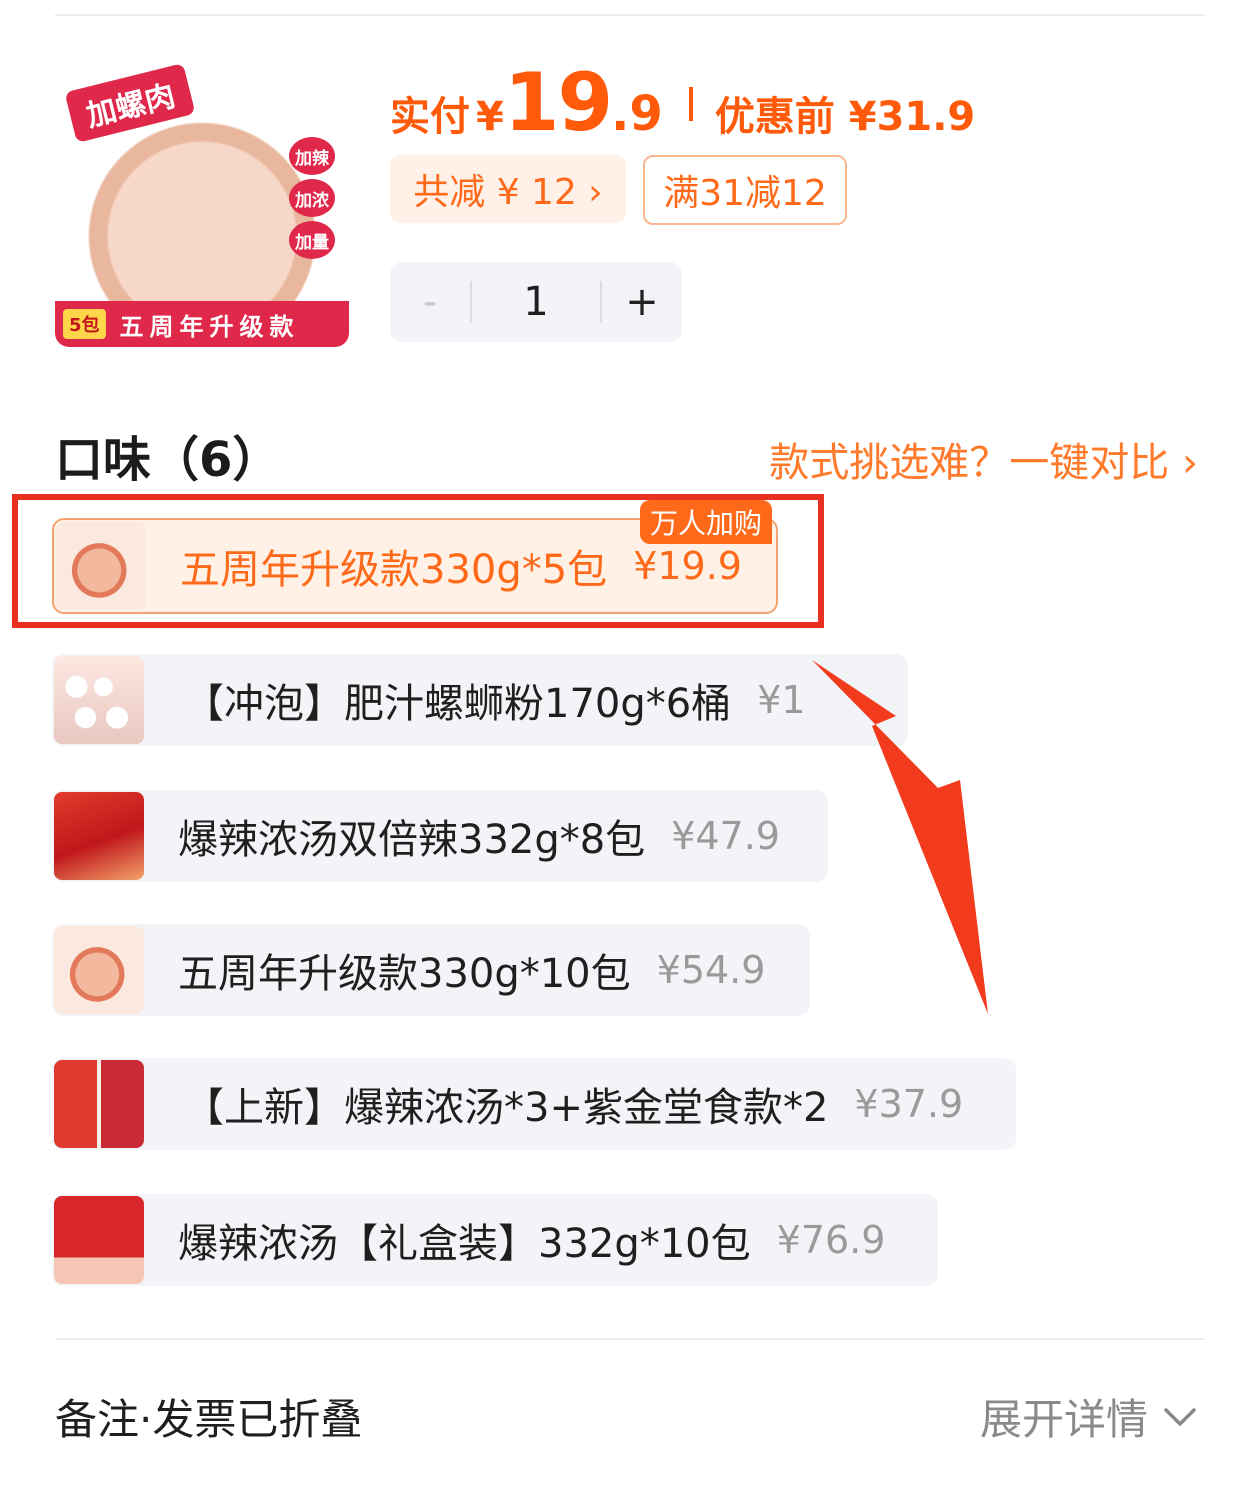 This screenshot has height=1502, width=1260. I want to click on notes-invoice-collapsed: 备注·发票已折叠, so click(209, 1419).